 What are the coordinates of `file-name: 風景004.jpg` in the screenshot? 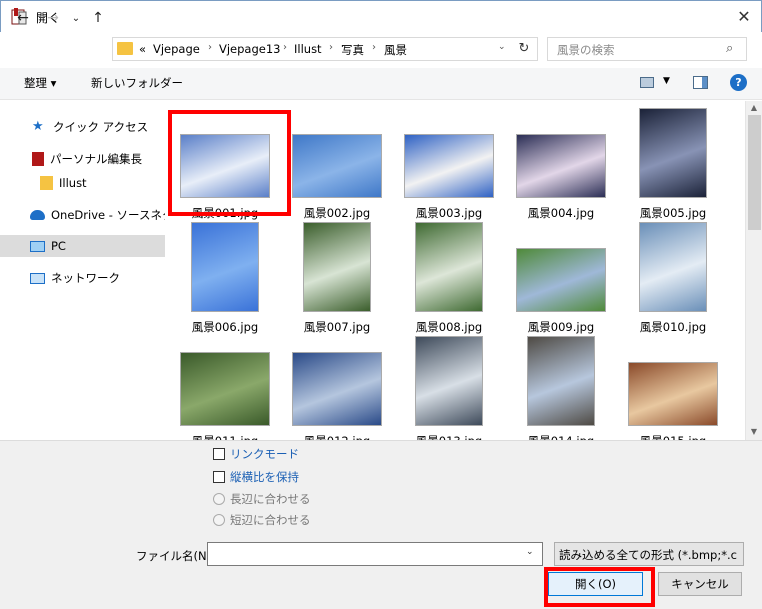 It's located at (561, 213).